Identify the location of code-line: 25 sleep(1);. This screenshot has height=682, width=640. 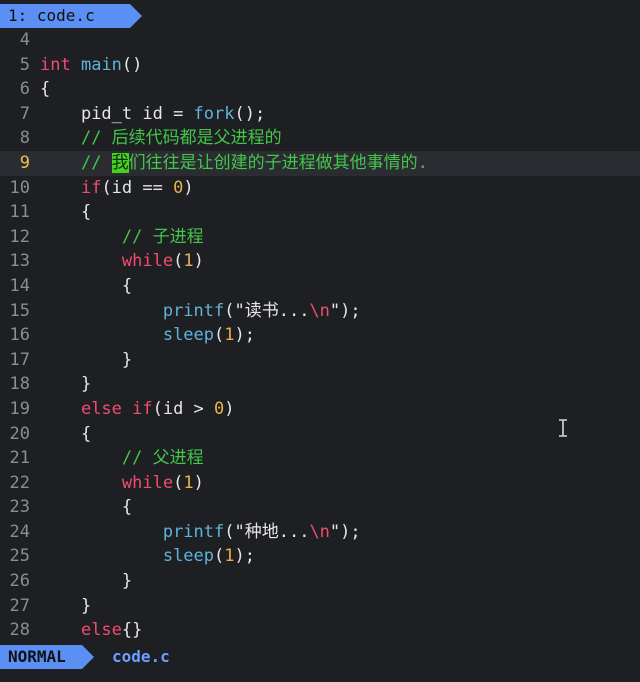
(320, 556).